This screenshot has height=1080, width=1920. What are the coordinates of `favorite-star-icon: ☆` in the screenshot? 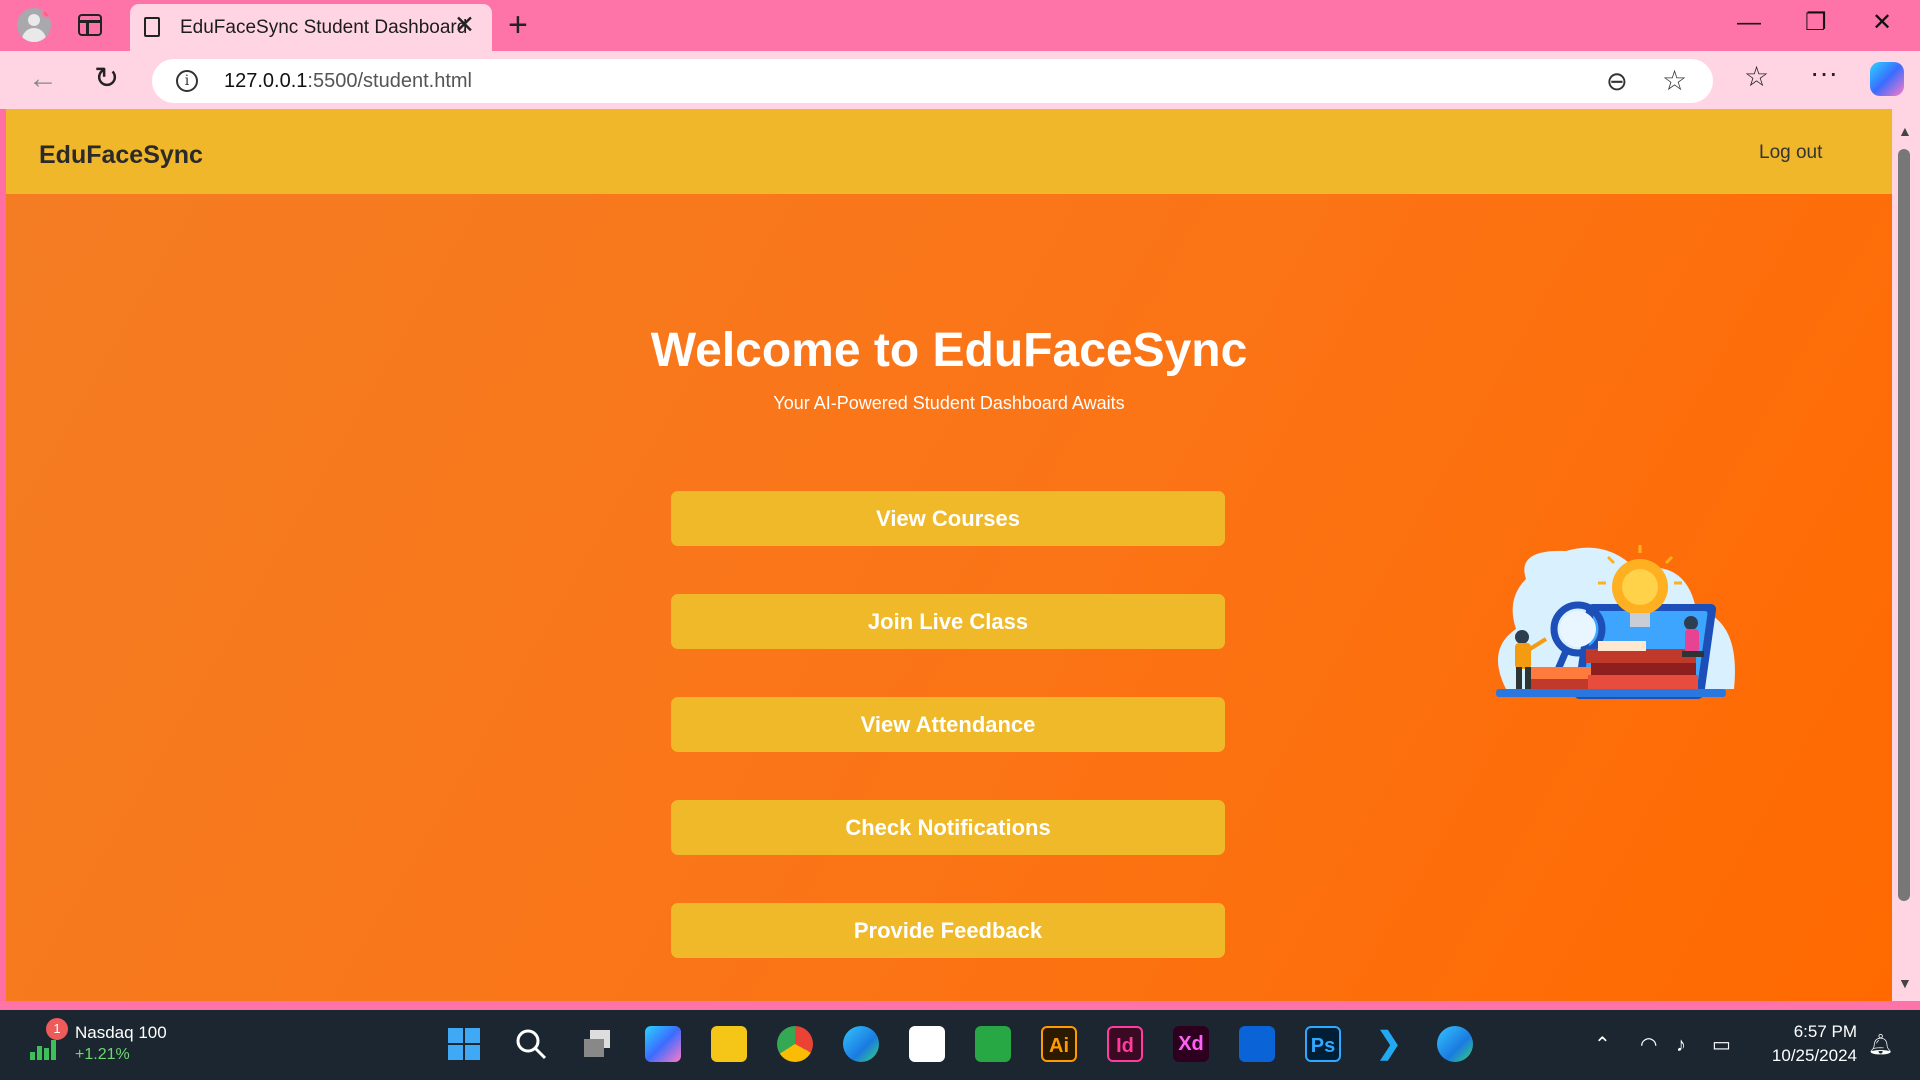 It's located at (1674, 80).